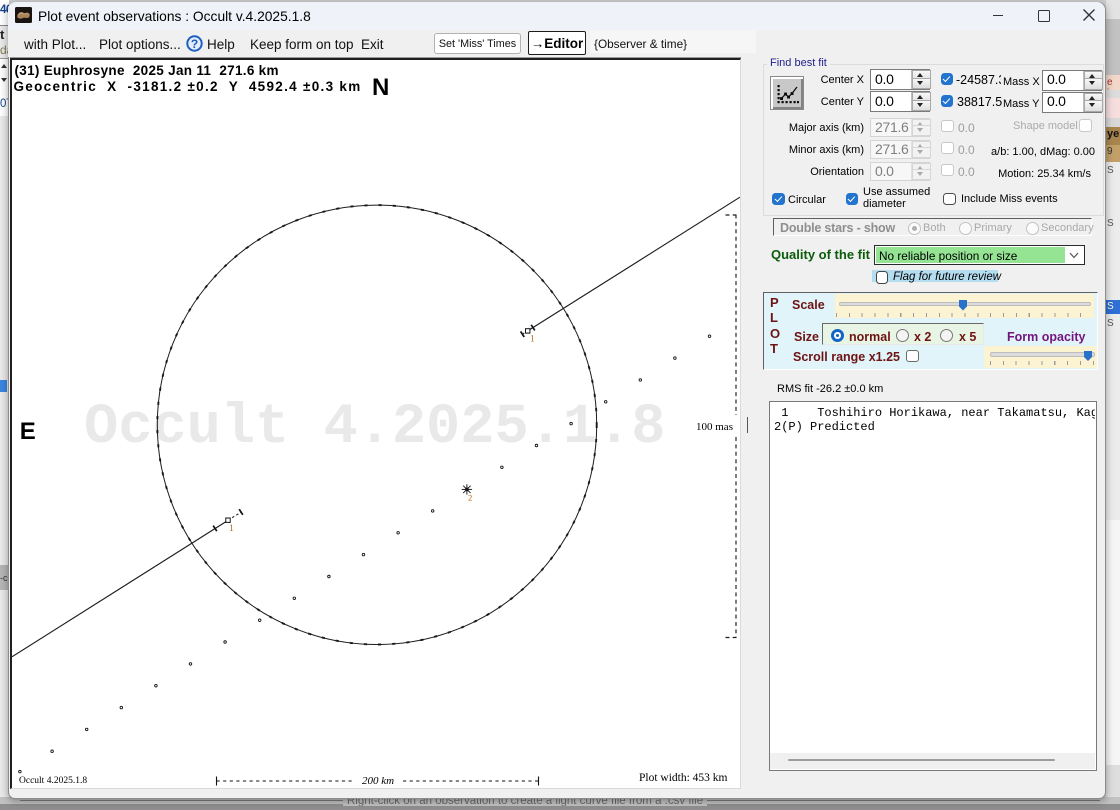  I want to click on svg-text: 2, so click(470, 498).